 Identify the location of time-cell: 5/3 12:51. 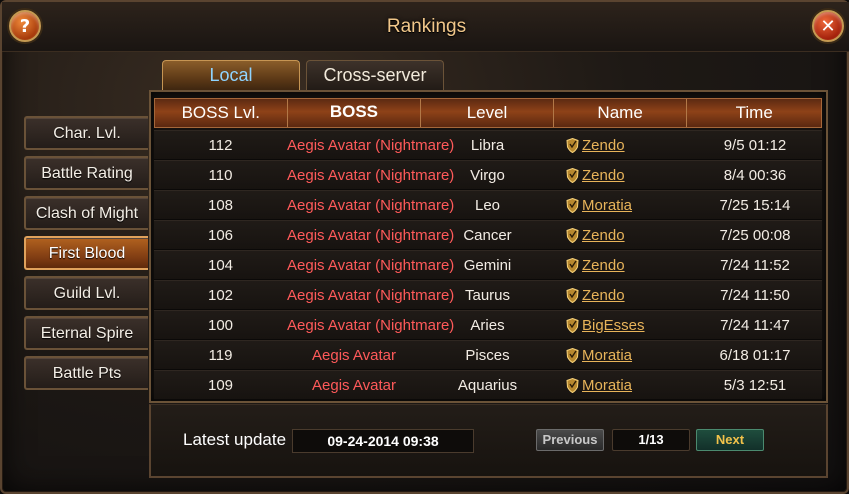
(755, 385).